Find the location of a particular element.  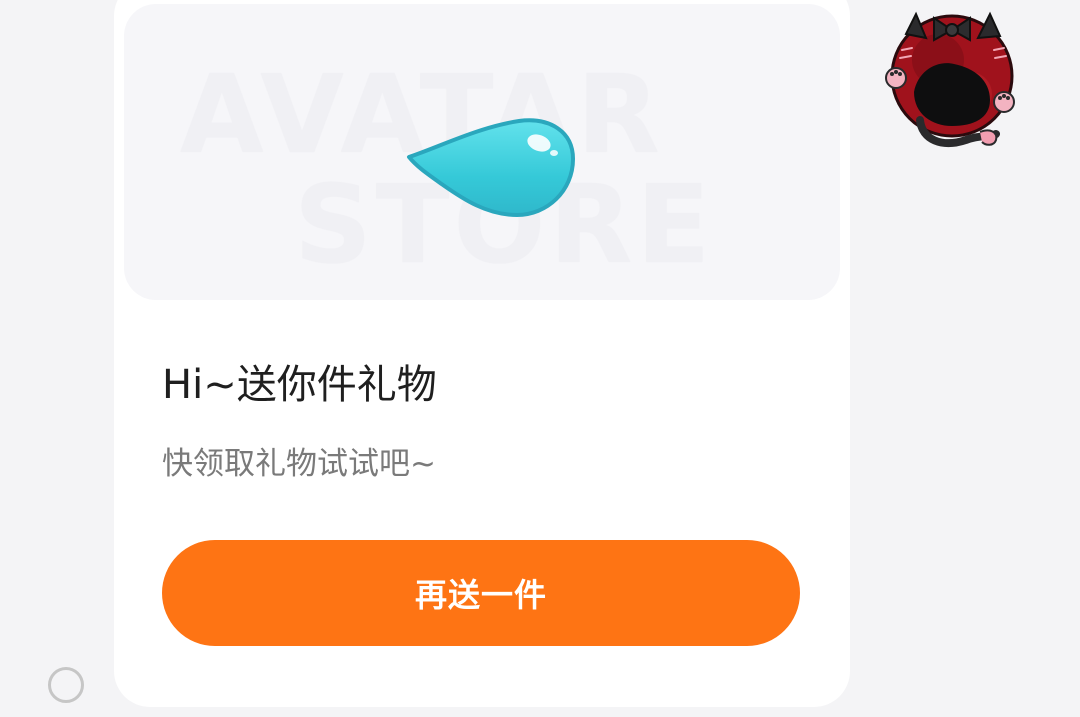

gift-subtitle: 快领取礼物试试吧~ is located at coordinates (299, 464).